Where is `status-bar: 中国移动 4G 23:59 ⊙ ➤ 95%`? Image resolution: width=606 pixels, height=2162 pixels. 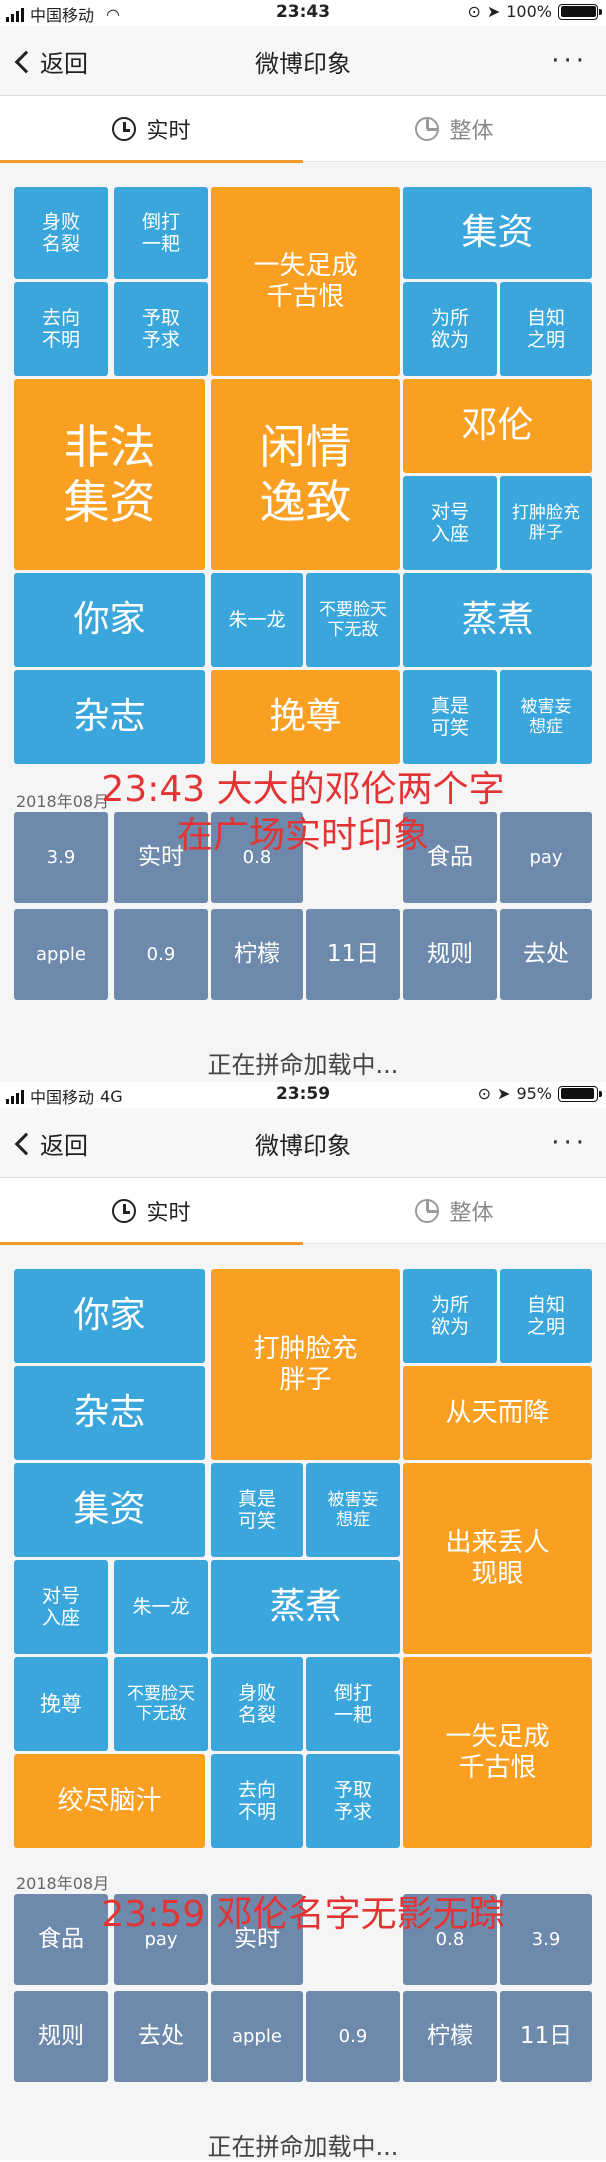 status-bar: 中国移动 4G 23:59 ⊙ ➤ 95% is located at coordinates (303, 1095).